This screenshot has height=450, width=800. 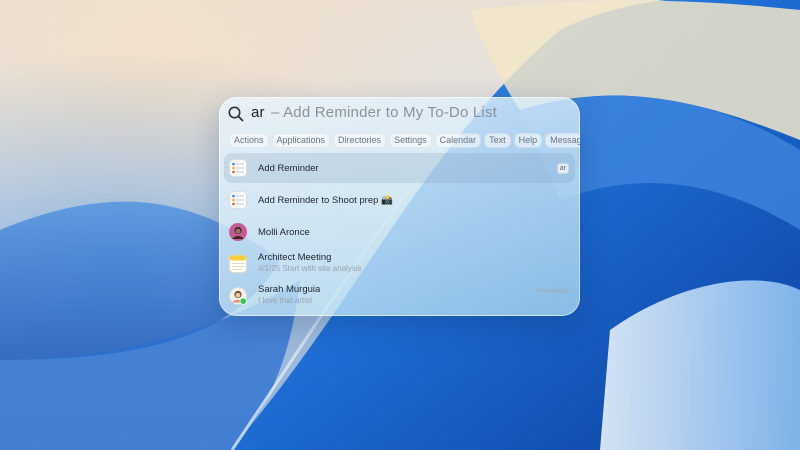 What do you see at coordinates (284, 232) in the screenshot?
I see `result-title: Molli Aronce` at bounding box center [284, 232].